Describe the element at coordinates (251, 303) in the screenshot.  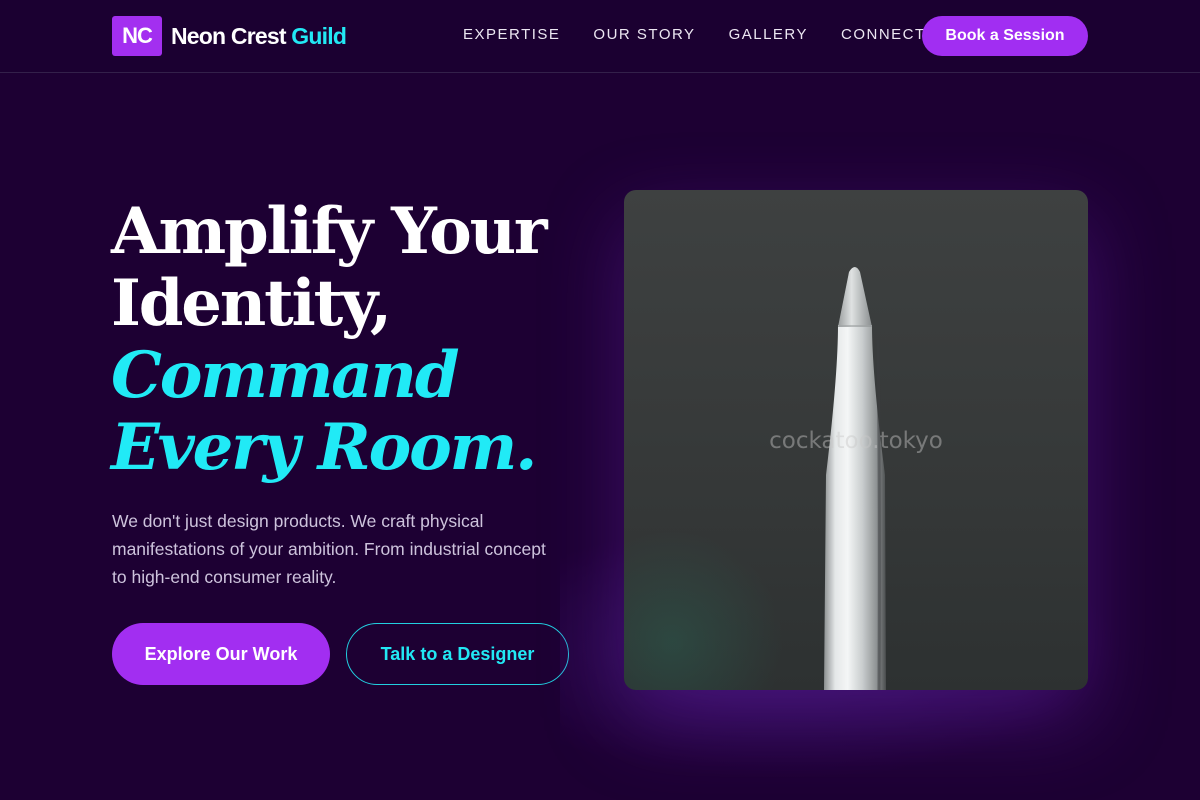
I see `headline-line-2: Identity,` at that location.